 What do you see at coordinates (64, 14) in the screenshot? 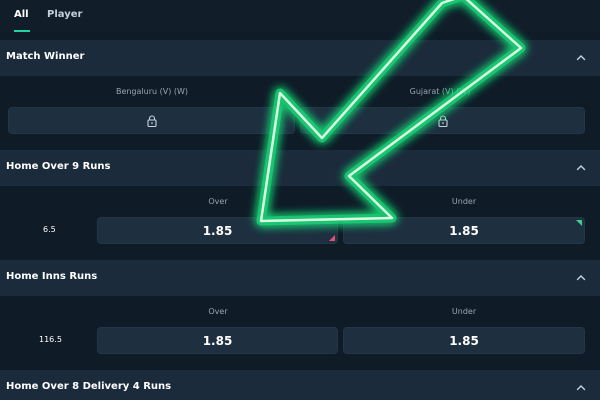
I see `tab-player: Player` at bounding box center [64, 14].